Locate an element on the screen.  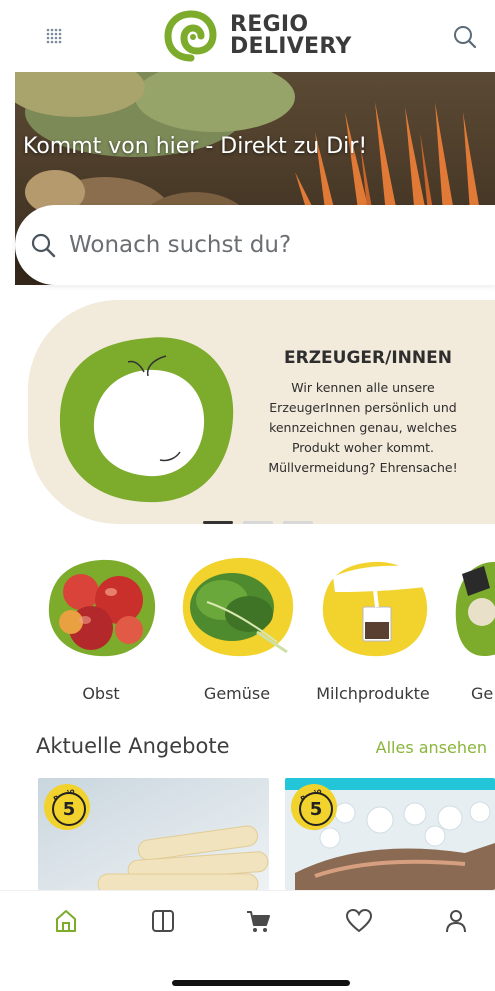
cart-icon is located at coordinates (258, 921).